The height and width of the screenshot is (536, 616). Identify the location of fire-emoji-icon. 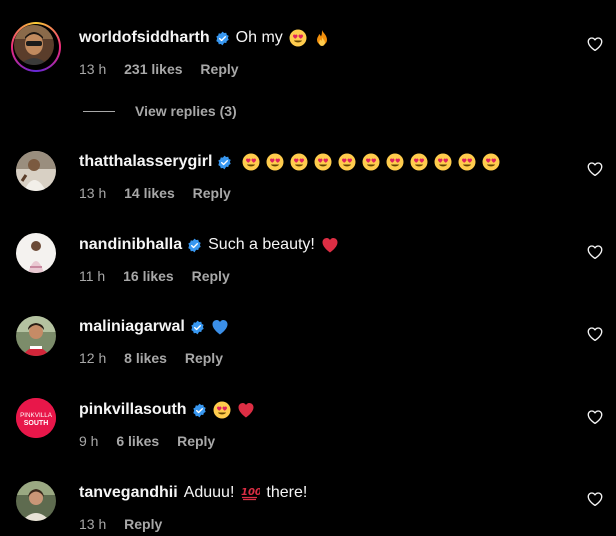
(322, 38).